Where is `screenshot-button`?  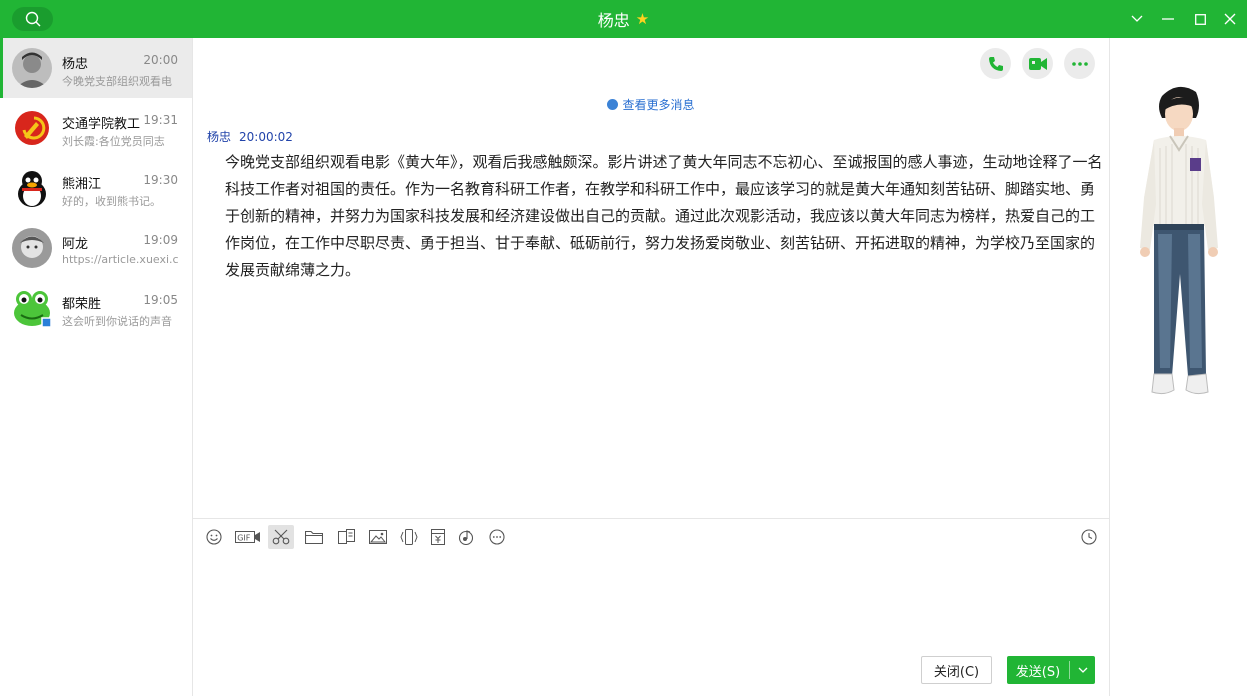
screenshot-button is located at coordinates (281, 537).